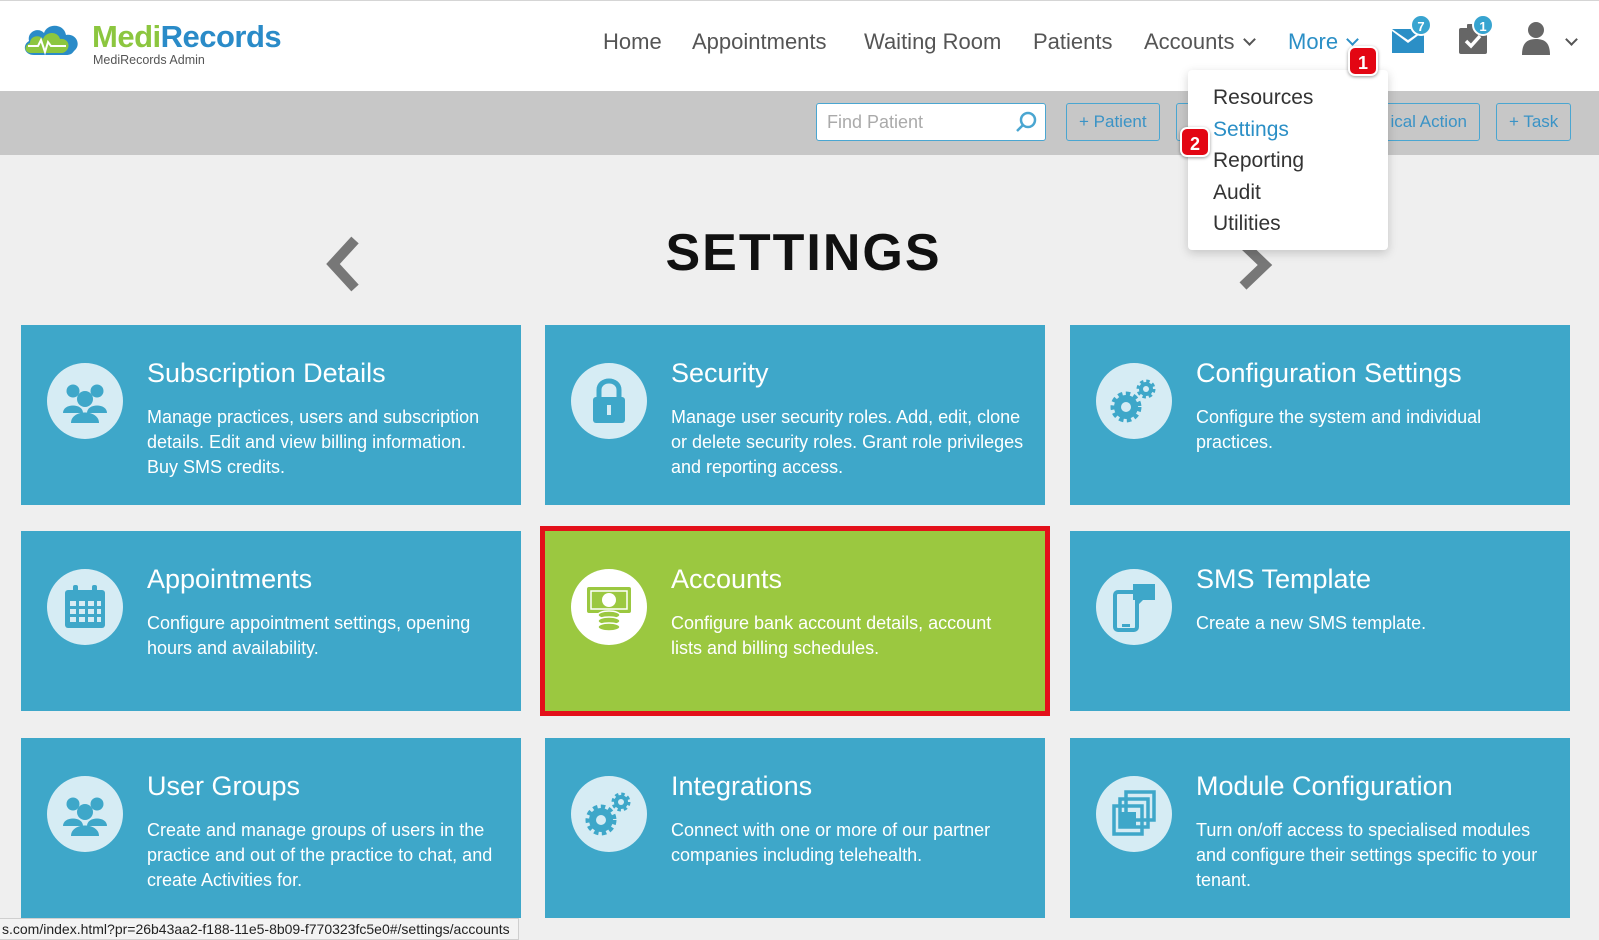 Image resolution: width=1599 pixels, height=940 pixels. Describe the element at coordinates (230, 579) in the screenshot. I see `tile-title: Appointments` at that location.